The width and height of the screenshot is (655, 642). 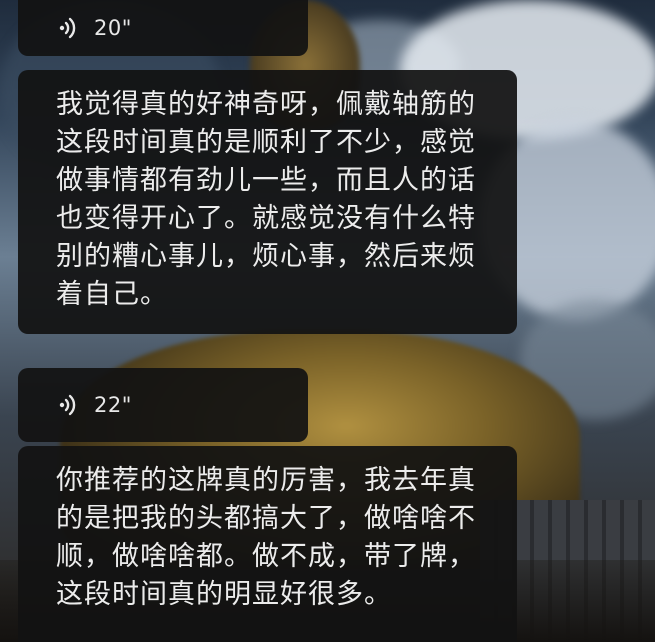 I want to click on voice-message-bubble: 20", so click(x=163, y=28).